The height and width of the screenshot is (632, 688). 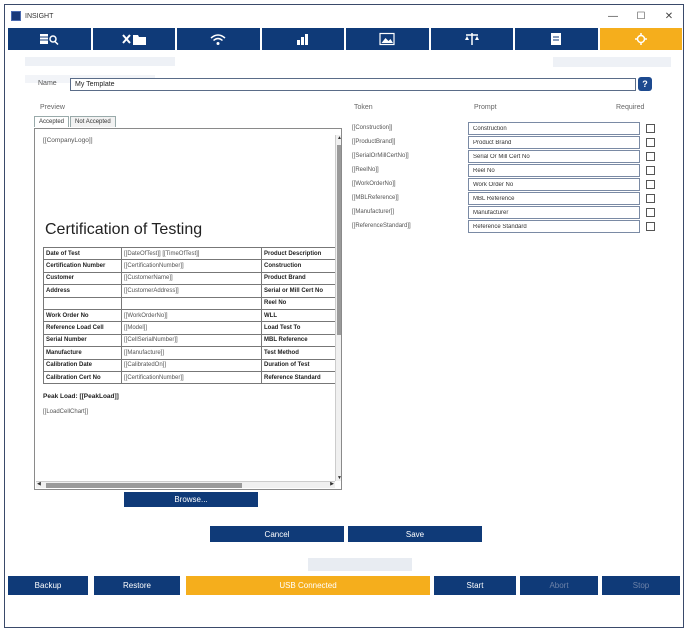 I want to click on nav-database-search, so click(x=49, y=39).